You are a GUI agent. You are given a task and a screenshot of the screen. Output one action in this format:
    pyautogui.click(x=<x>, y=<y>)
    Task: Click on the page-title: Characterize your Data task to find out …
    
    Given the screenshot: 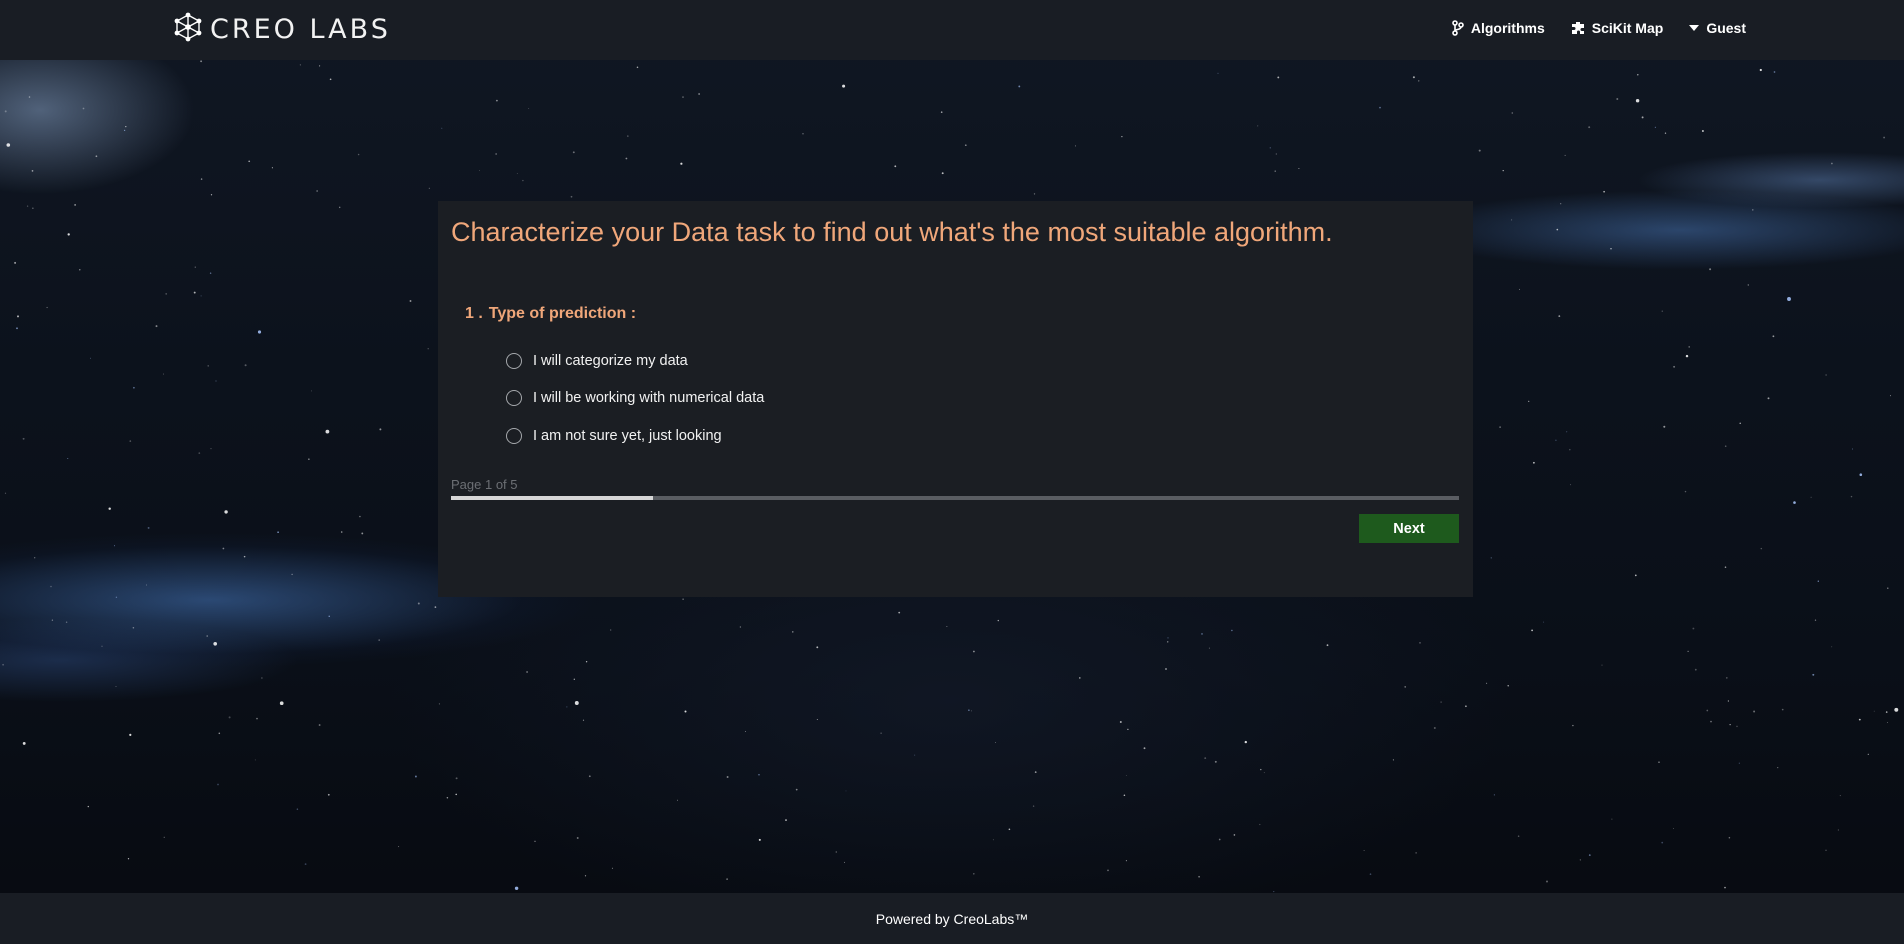 What is the action you would take?
    pyautogui.click(x=892, y=232)
    